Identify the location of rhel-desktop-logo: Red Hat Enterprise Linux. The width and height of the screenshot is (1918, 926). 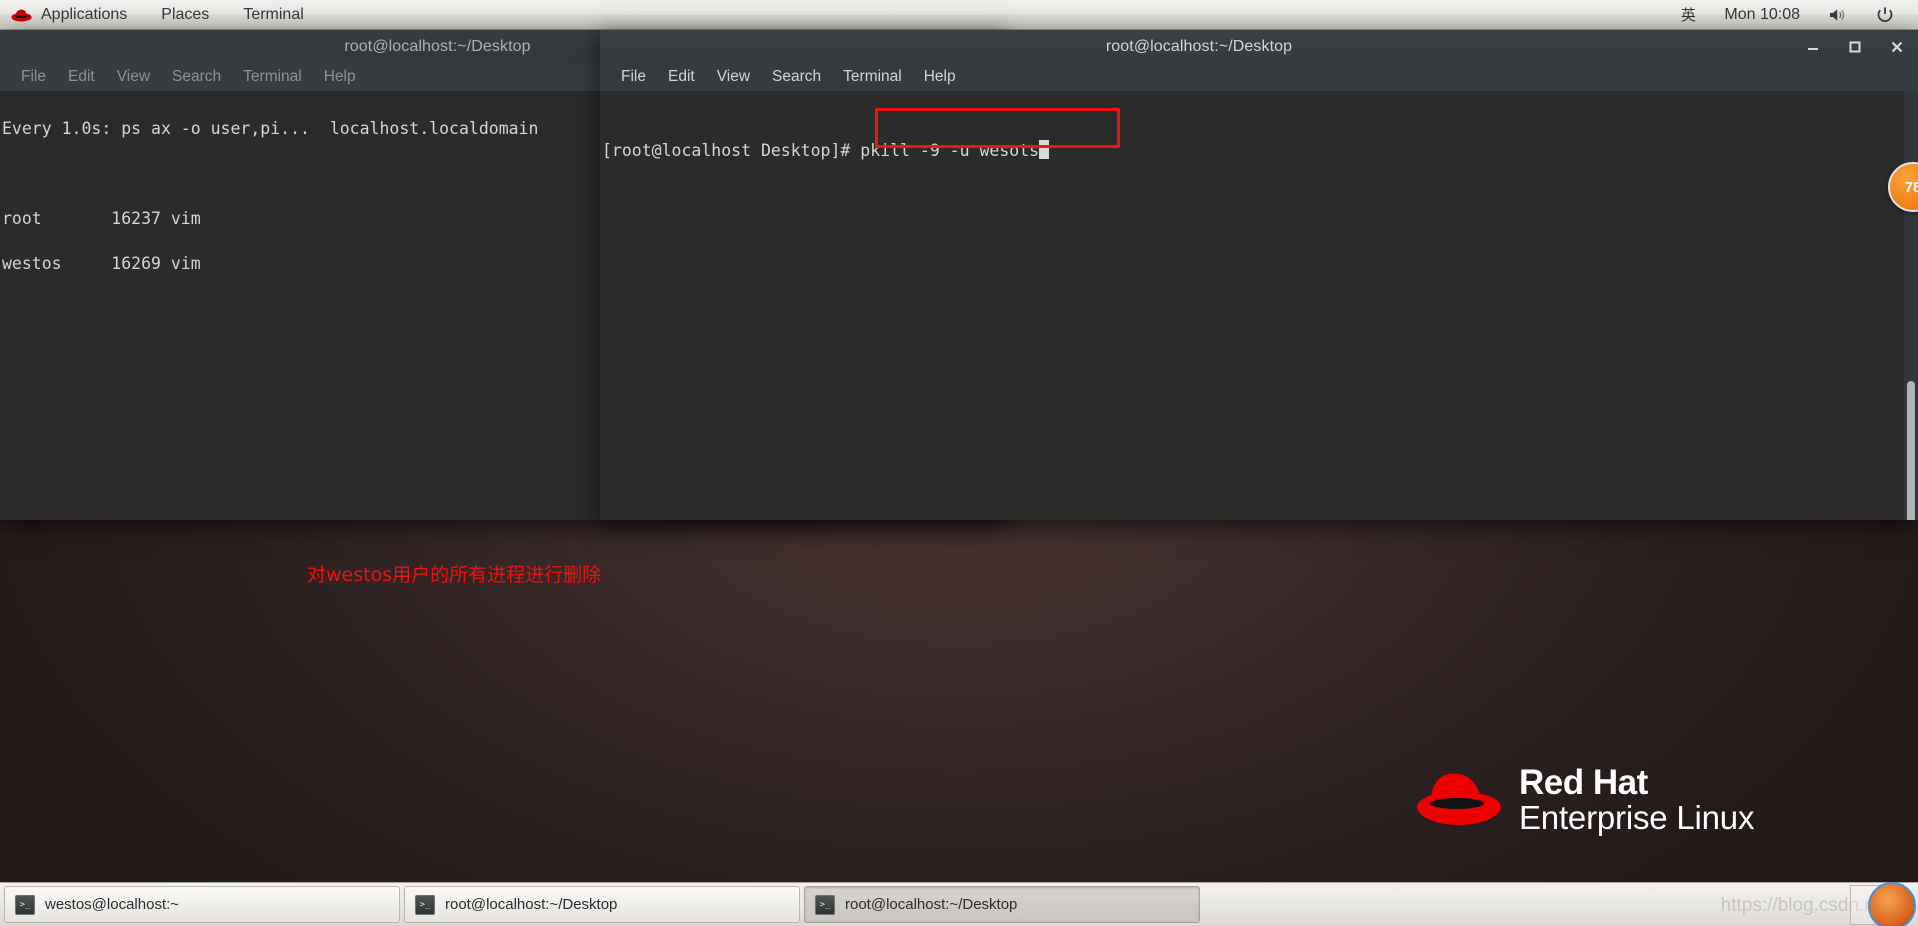
(1584, 799).